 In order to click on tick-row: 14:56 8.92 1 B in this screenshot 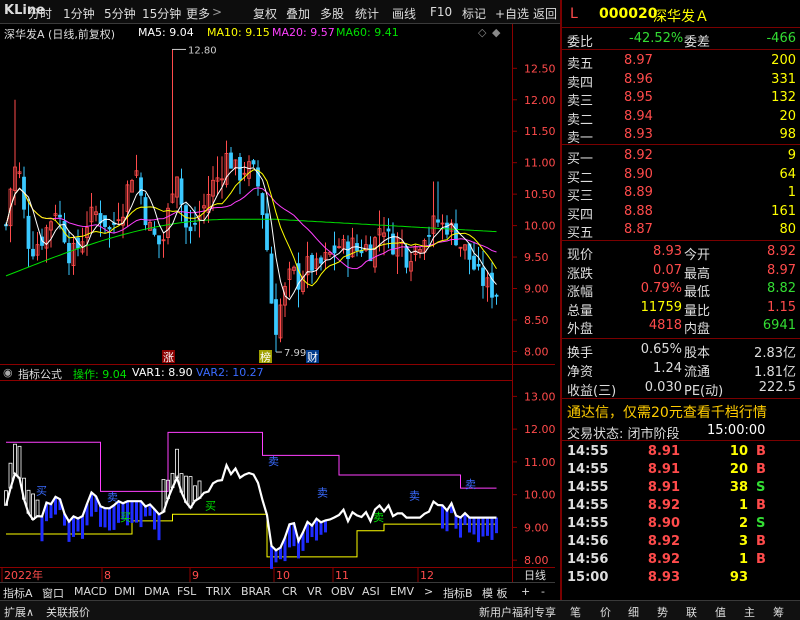, I will do `click(681, 560)`.